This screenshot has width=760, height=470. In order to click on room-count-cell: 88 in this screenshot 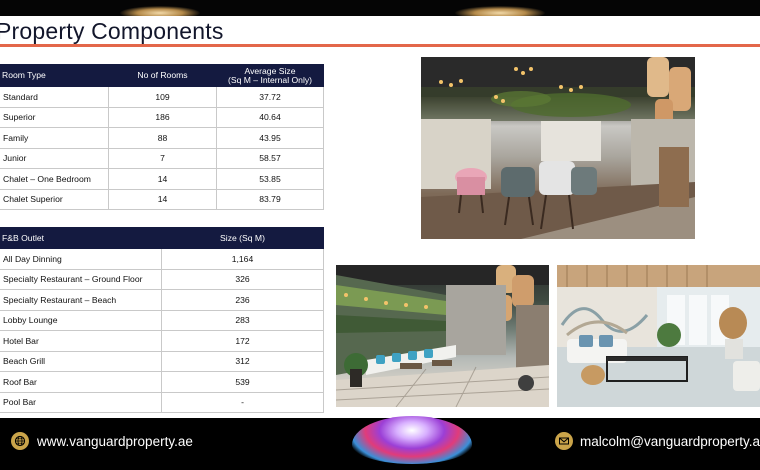, I will do `click(162, 138)`.